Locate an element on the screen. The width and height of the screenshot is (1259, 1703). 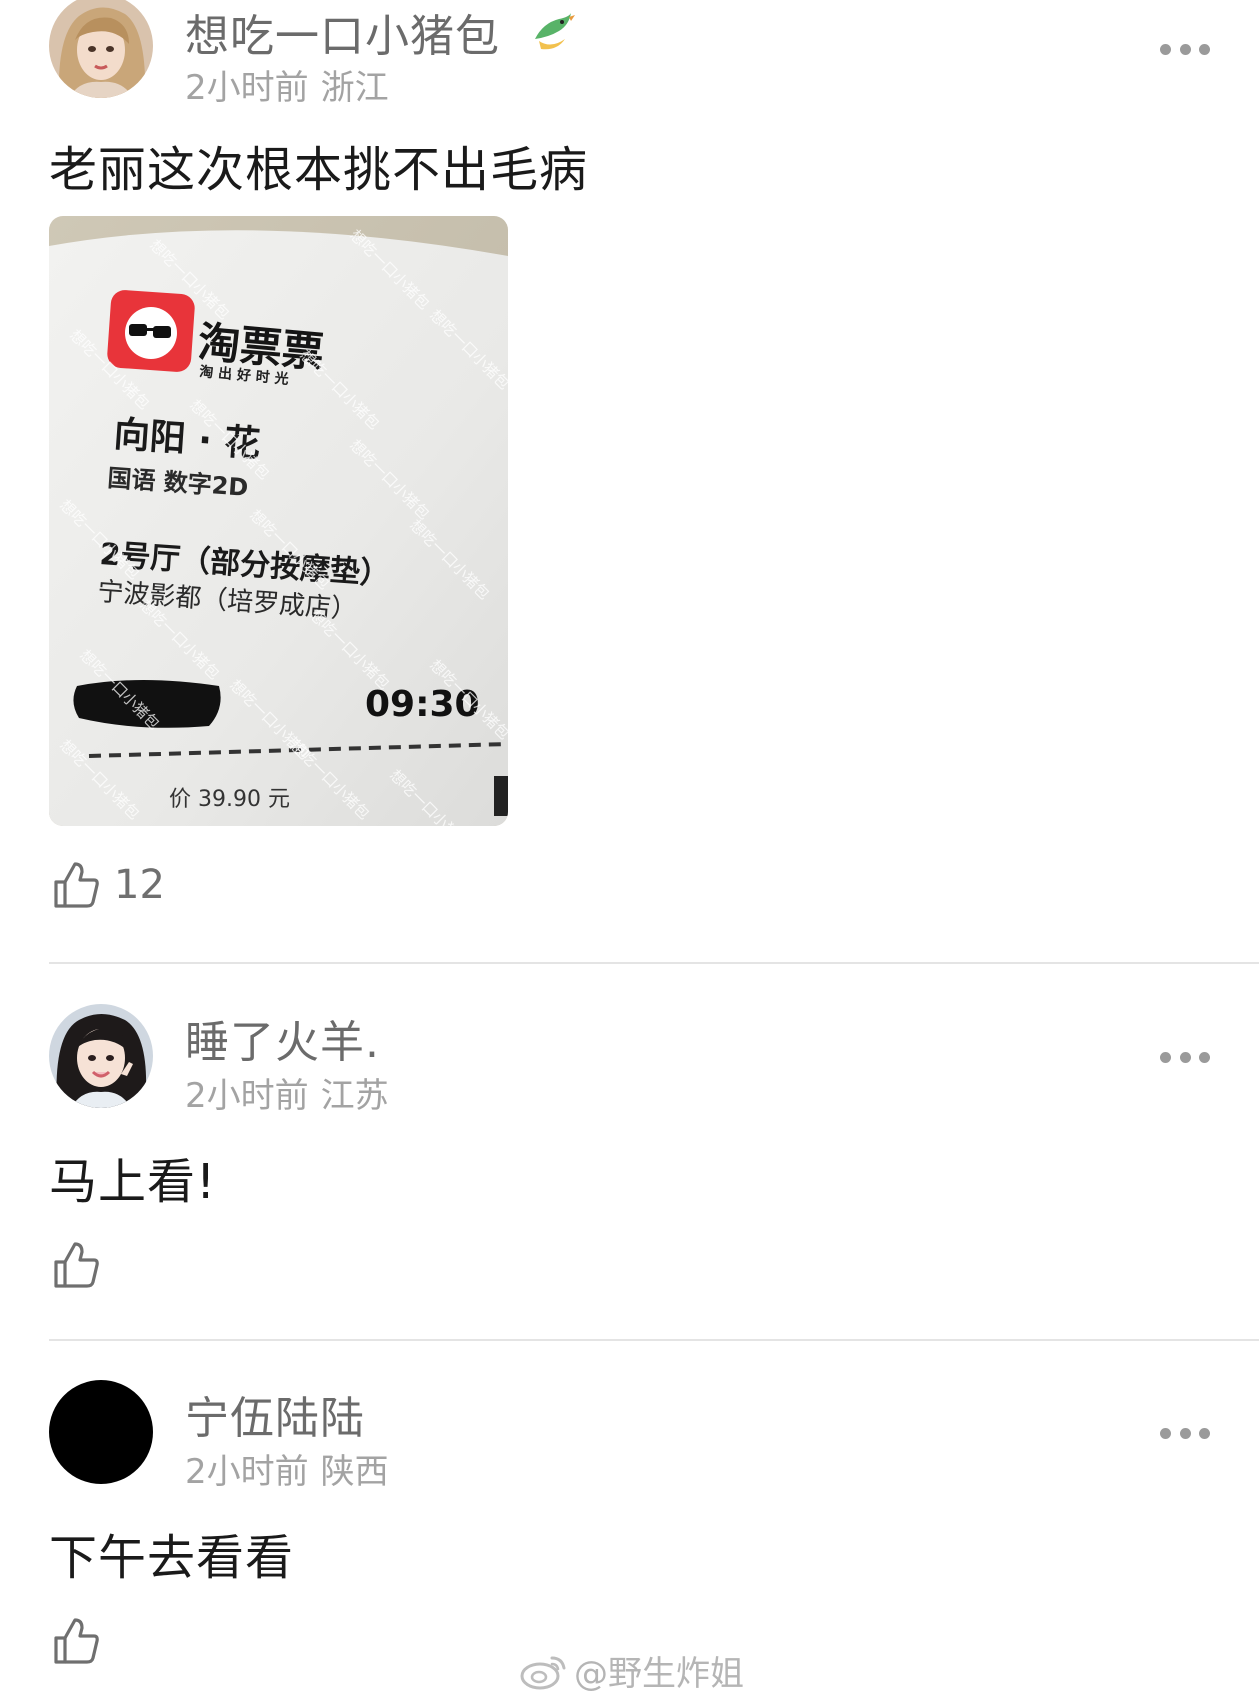
username: 宁伍陆陆 is located at coordinates (275, 1414).